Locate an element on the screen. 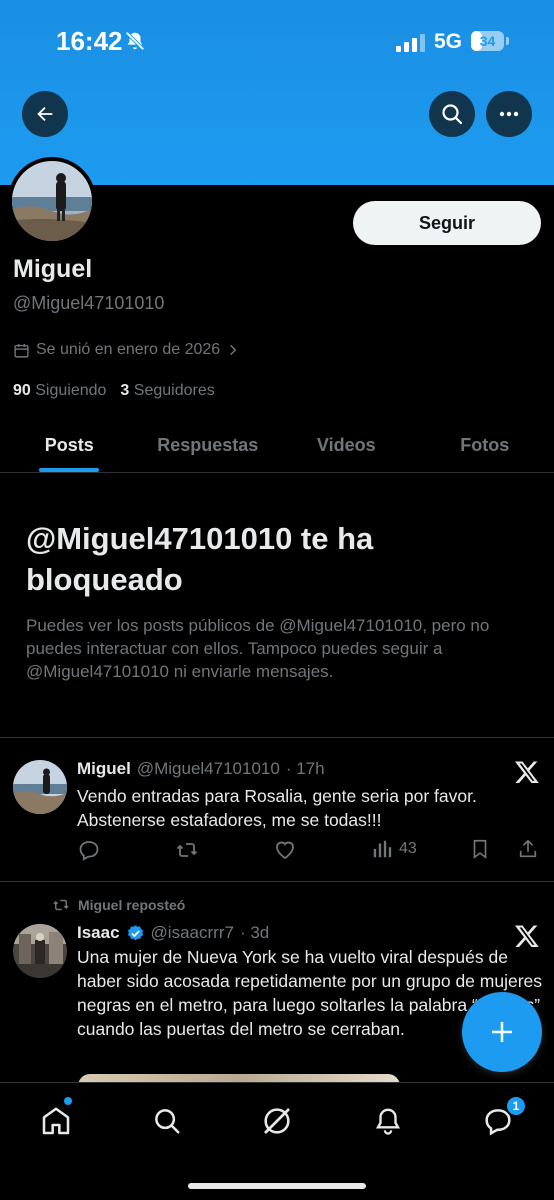  home-icon is located at coordinates (56, 1121).